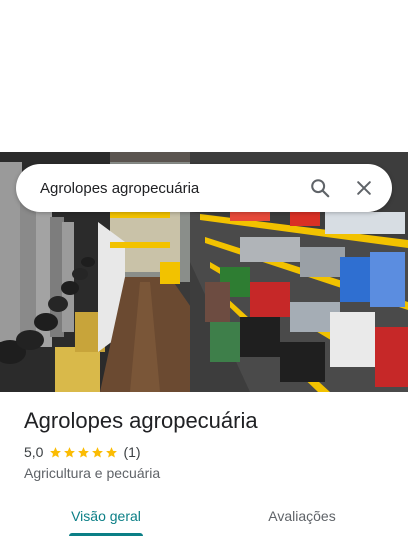 The image size is (408, 544). I want to click on search-input: Agrolopes agropecuária, so click(166, 188).